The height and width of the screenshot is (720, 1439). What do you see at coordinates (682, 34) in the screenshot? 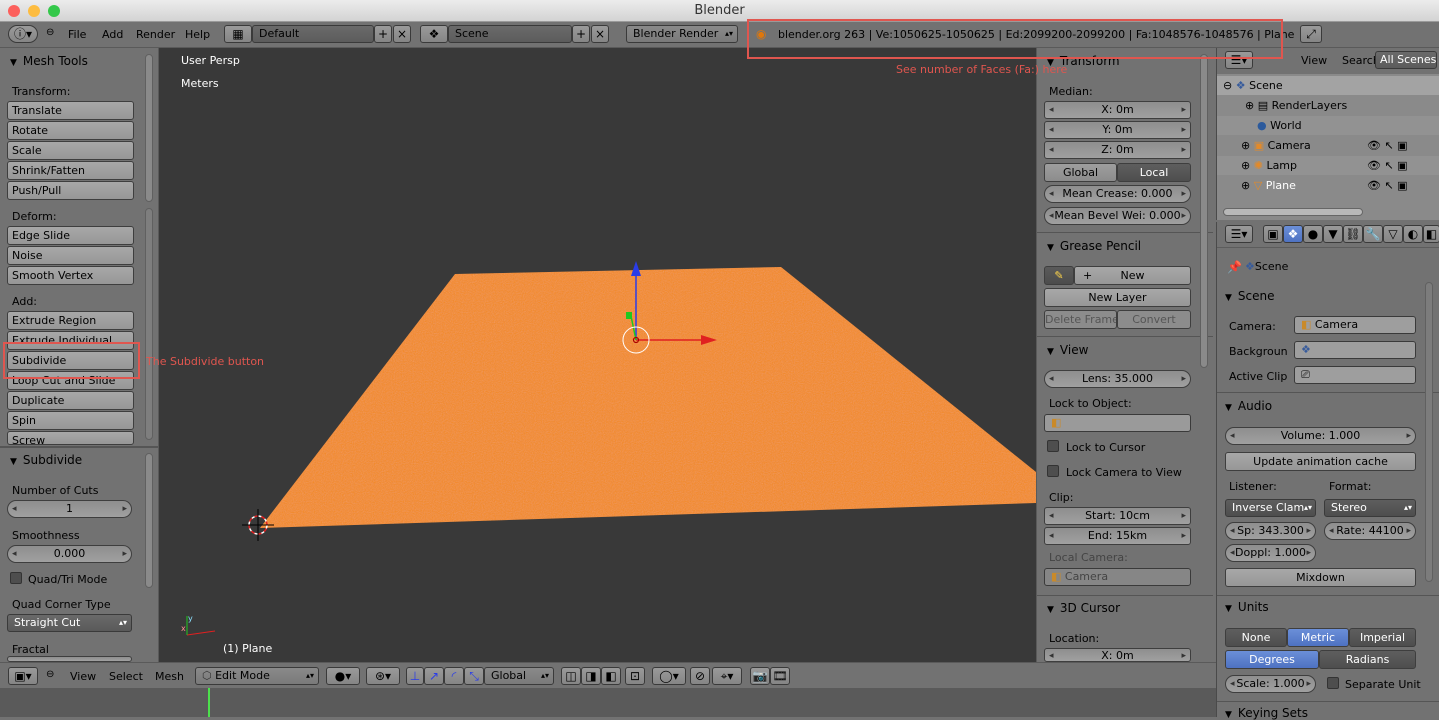
I see `render-engine-select: Blender Render ▴▾` at bounding box center [682, 34].